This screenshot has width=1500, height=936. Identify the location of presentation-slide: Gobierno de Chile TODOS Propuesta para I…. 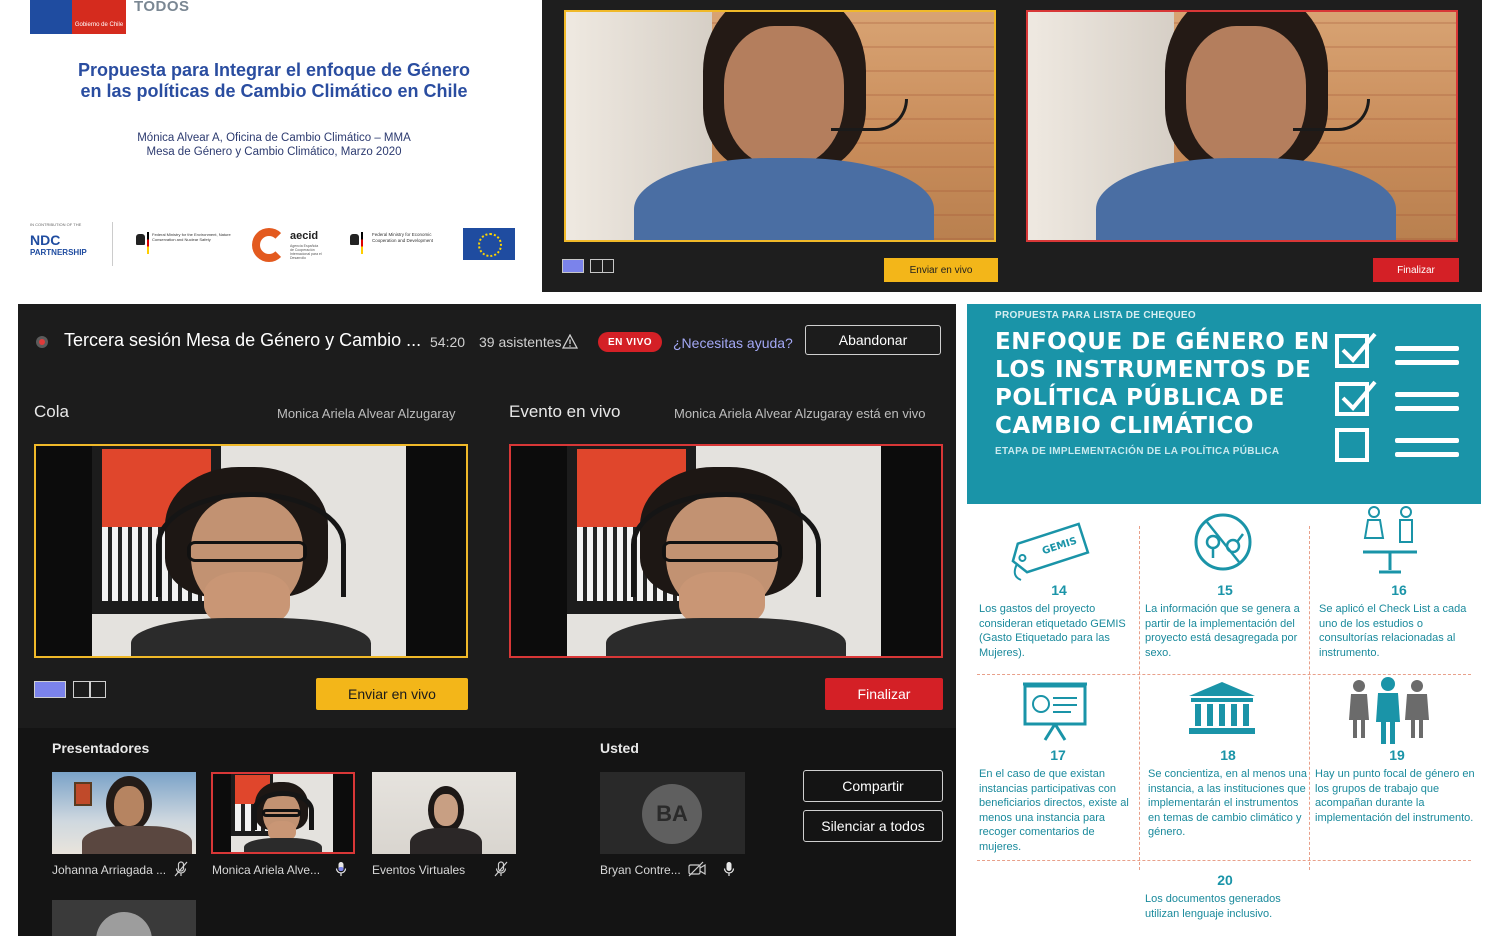
(270, 145).